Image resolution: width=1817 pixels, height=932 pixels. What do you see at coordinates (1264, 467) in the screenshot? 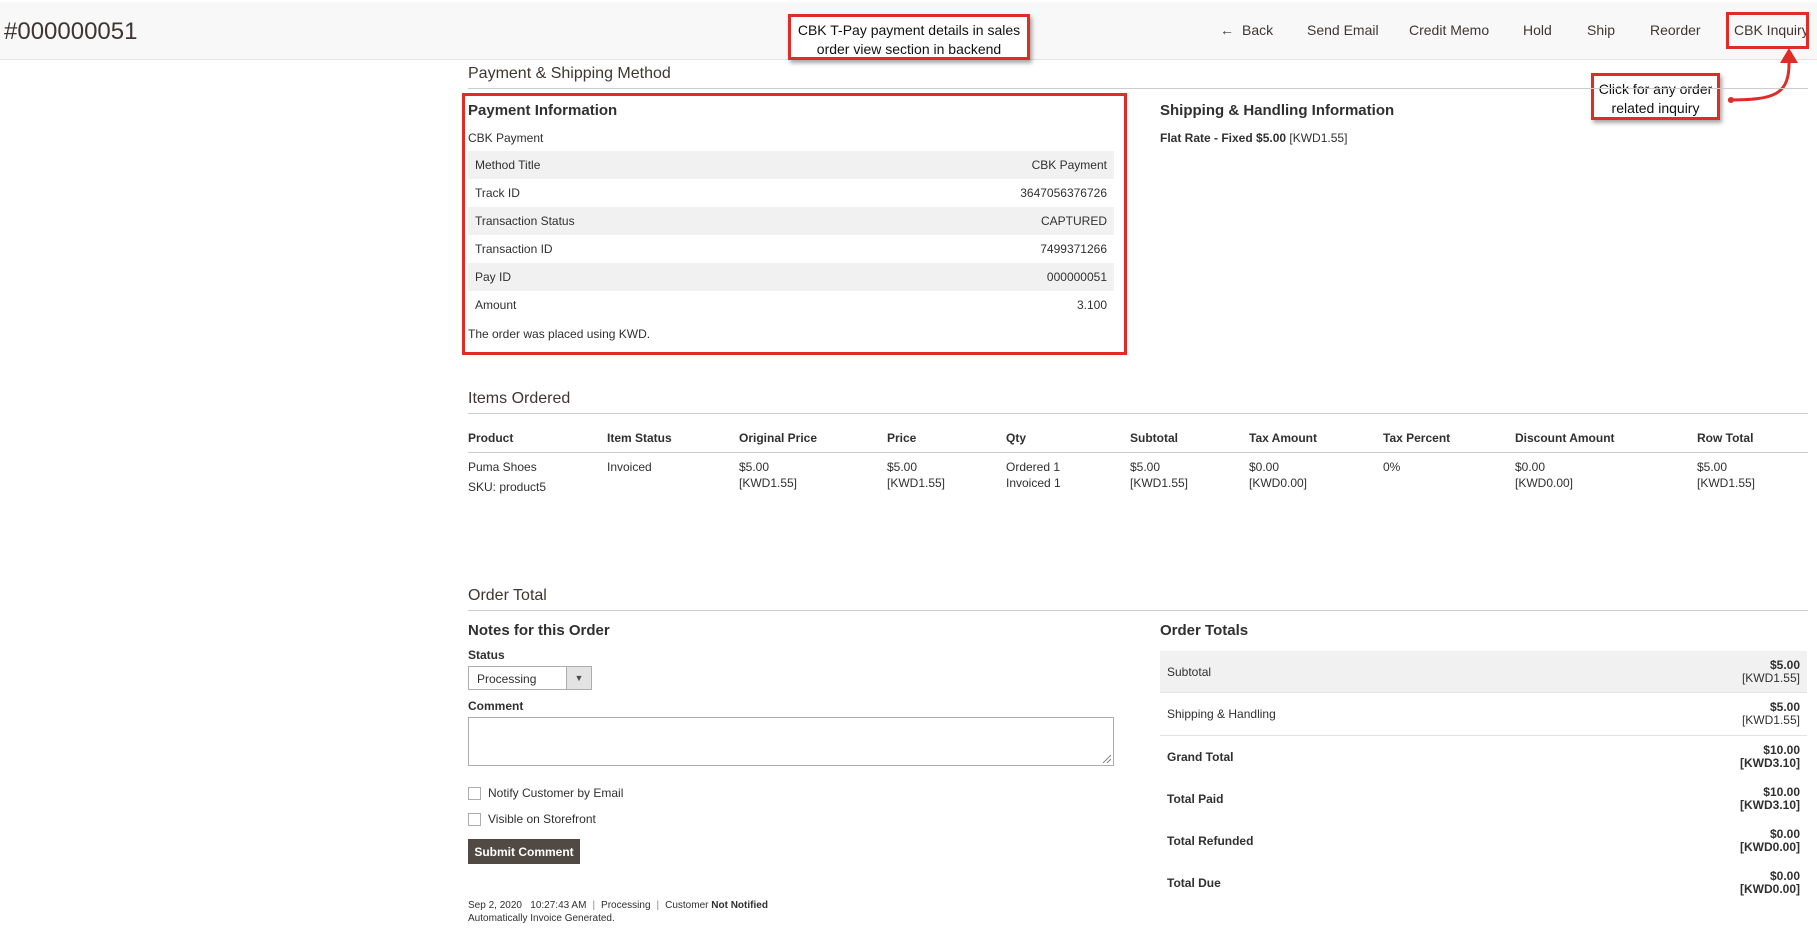
I see `tax-amount-value: $0.00` at bounding box center [1264, 467].